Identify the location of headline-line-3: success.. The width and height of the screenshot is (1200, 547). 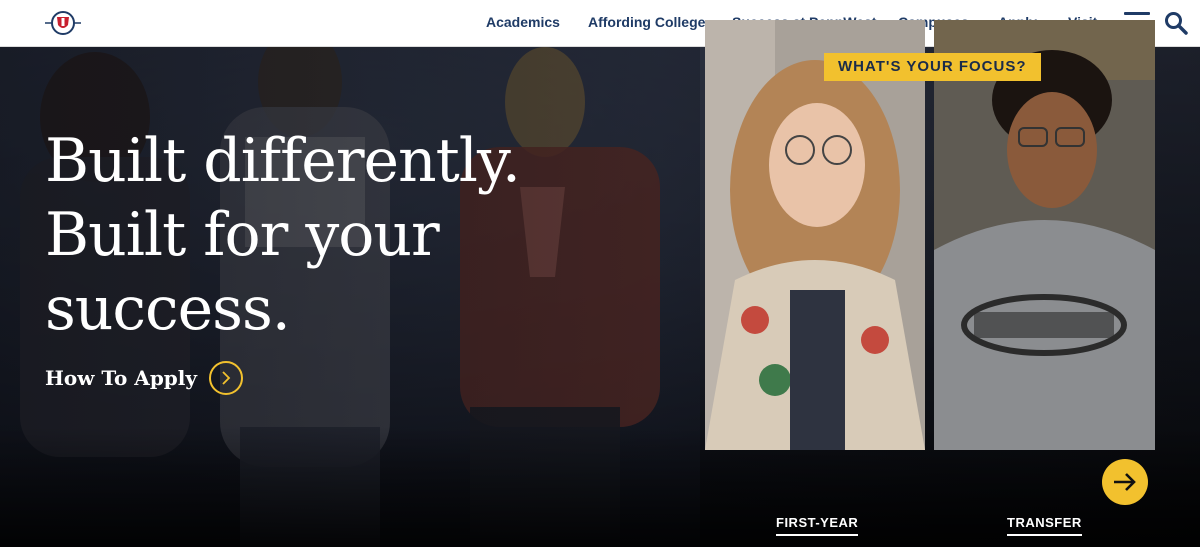
(168, 309).